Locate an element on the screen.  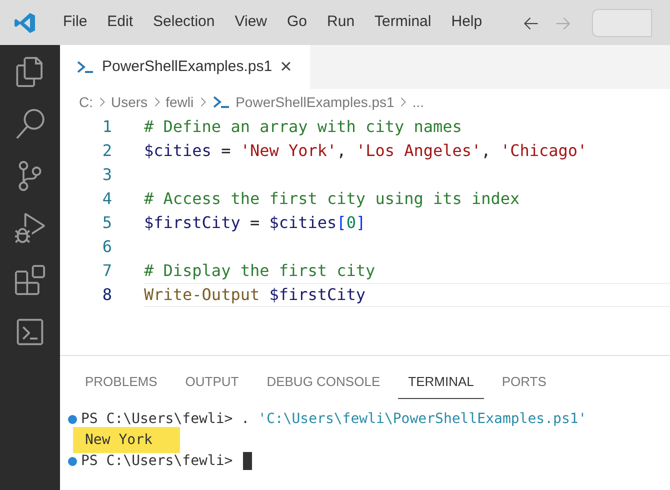
breadcrumb-item: Users is located at coordinates (129, 102).